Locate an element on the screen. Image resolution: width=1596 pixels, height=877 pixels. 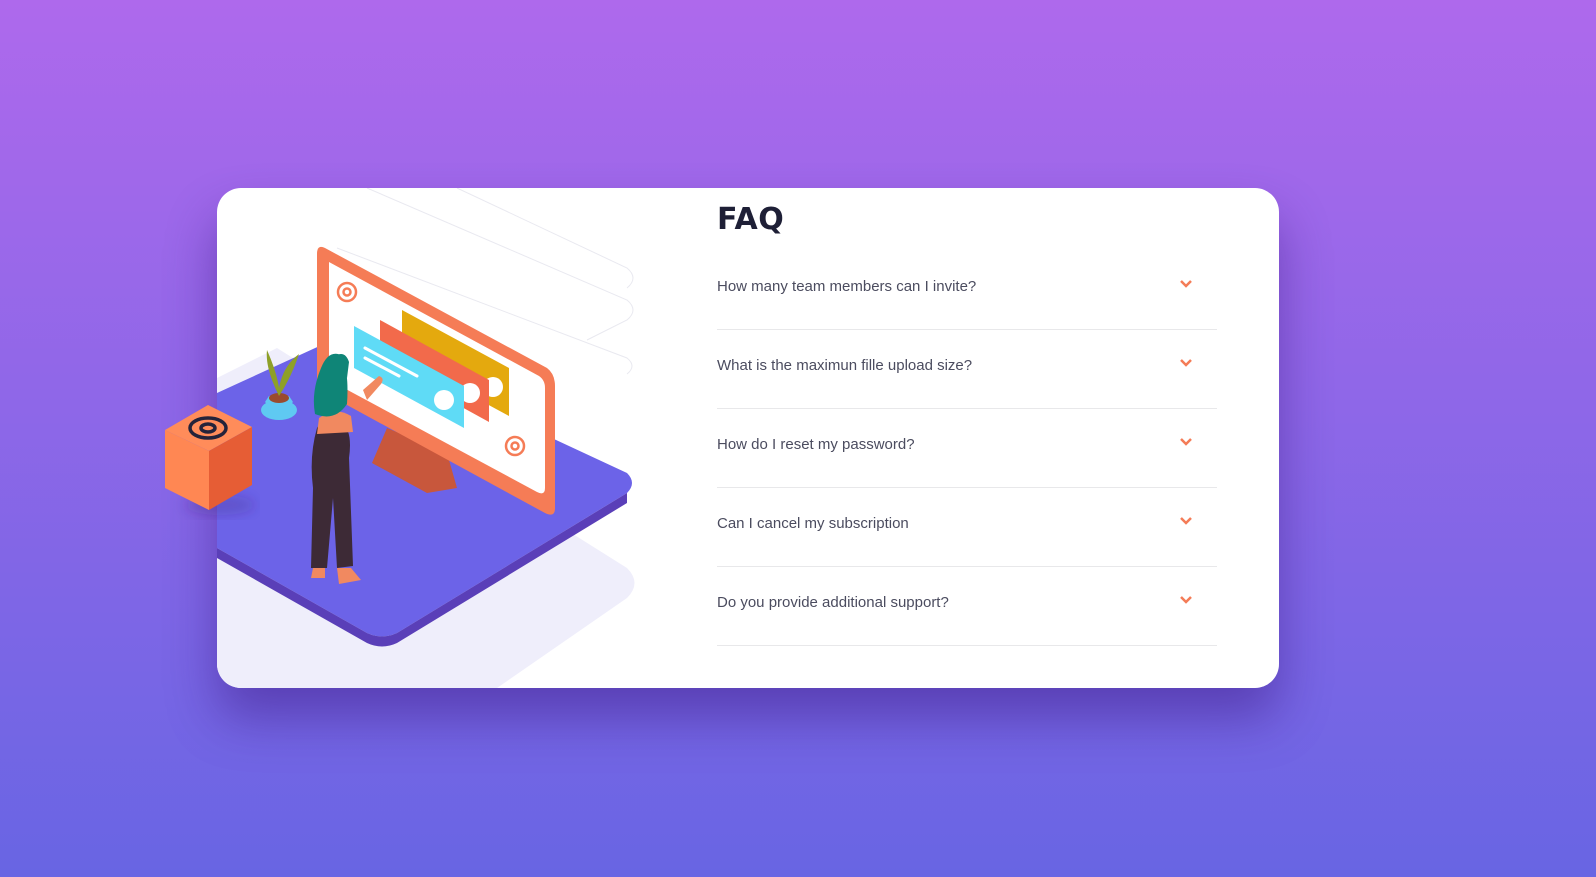
faq-item: Can I cancel my subscription is located at coordinates (967, 527).